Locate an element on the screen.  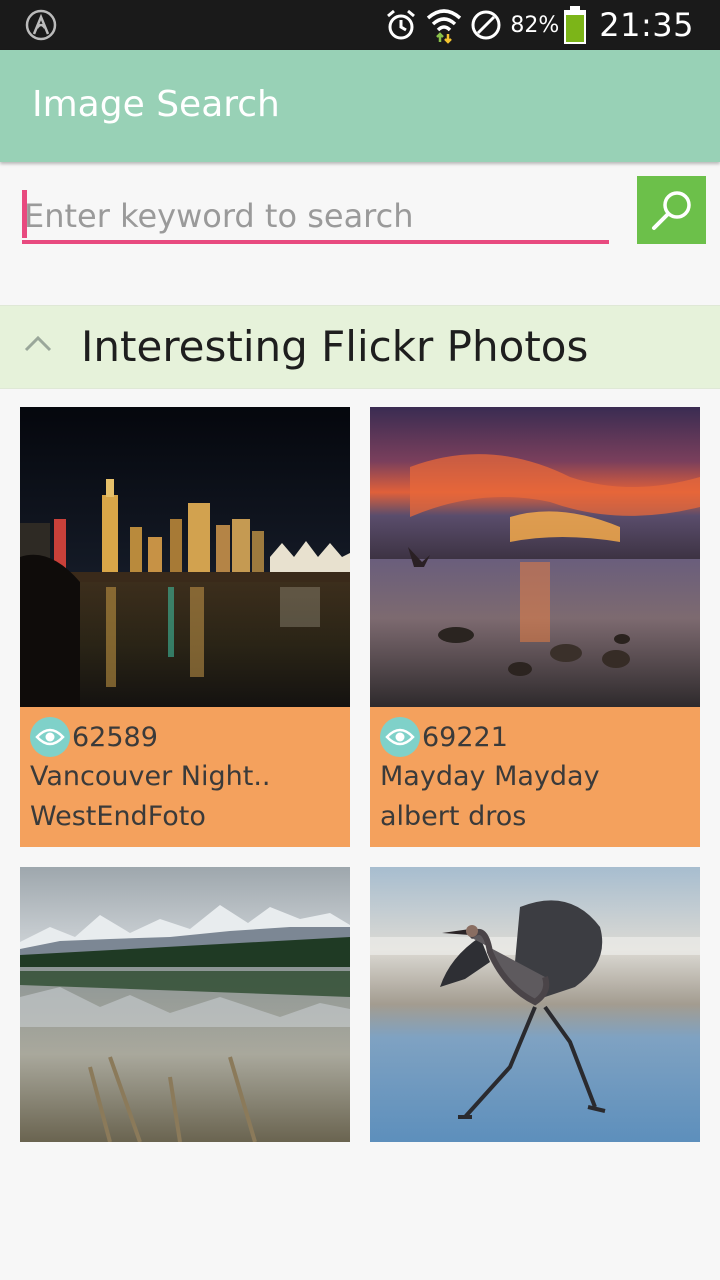
view-count: 69221 is located at coordinates (444, 737).